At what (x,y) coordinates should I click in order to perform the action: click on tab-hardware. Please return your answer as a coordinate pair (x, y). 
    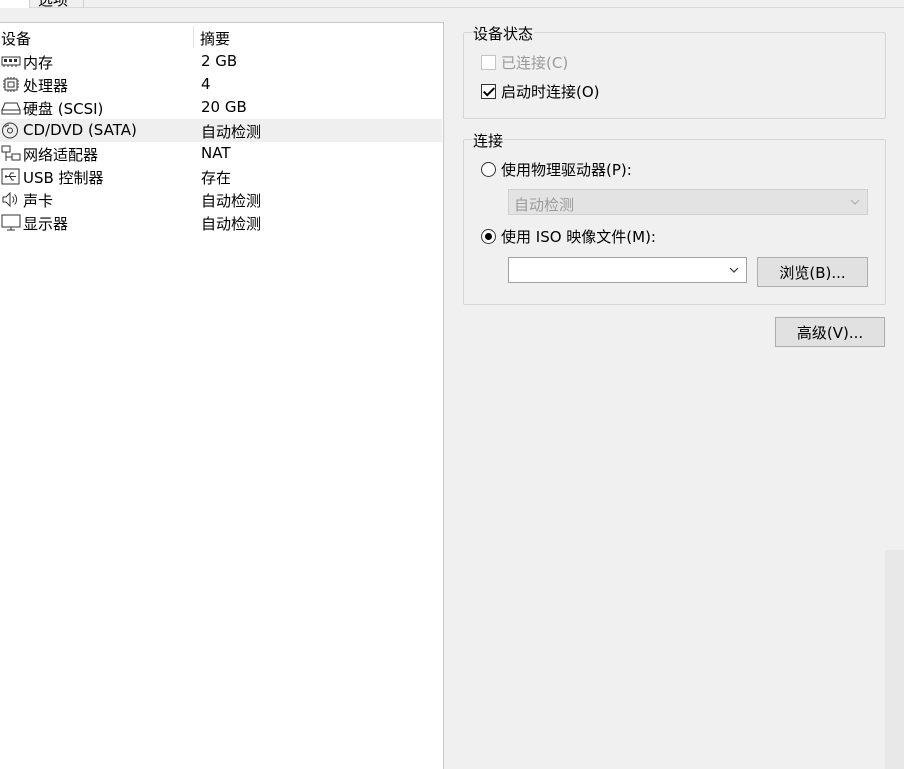
    Looking at the image, I should click on (15, 4).